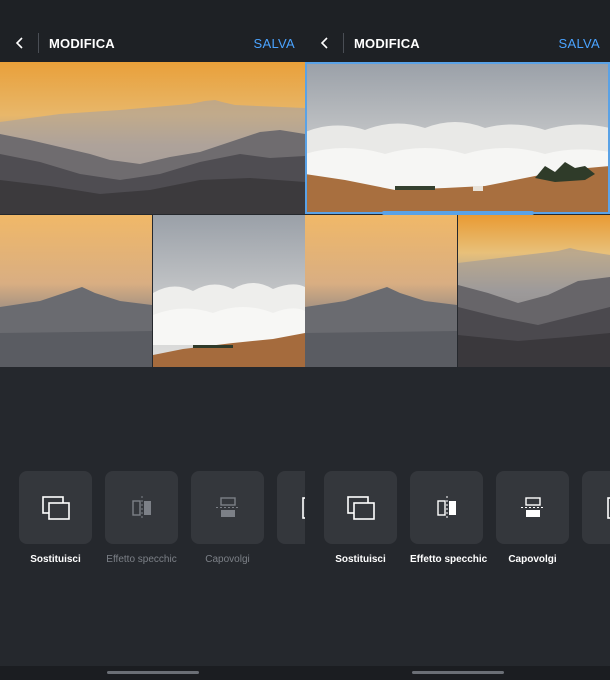 The image size is (610, 680). Describe the element at coordinates (229, 291) in the screenshot. I see `collage-photo-sea-of-clouds` at that location.